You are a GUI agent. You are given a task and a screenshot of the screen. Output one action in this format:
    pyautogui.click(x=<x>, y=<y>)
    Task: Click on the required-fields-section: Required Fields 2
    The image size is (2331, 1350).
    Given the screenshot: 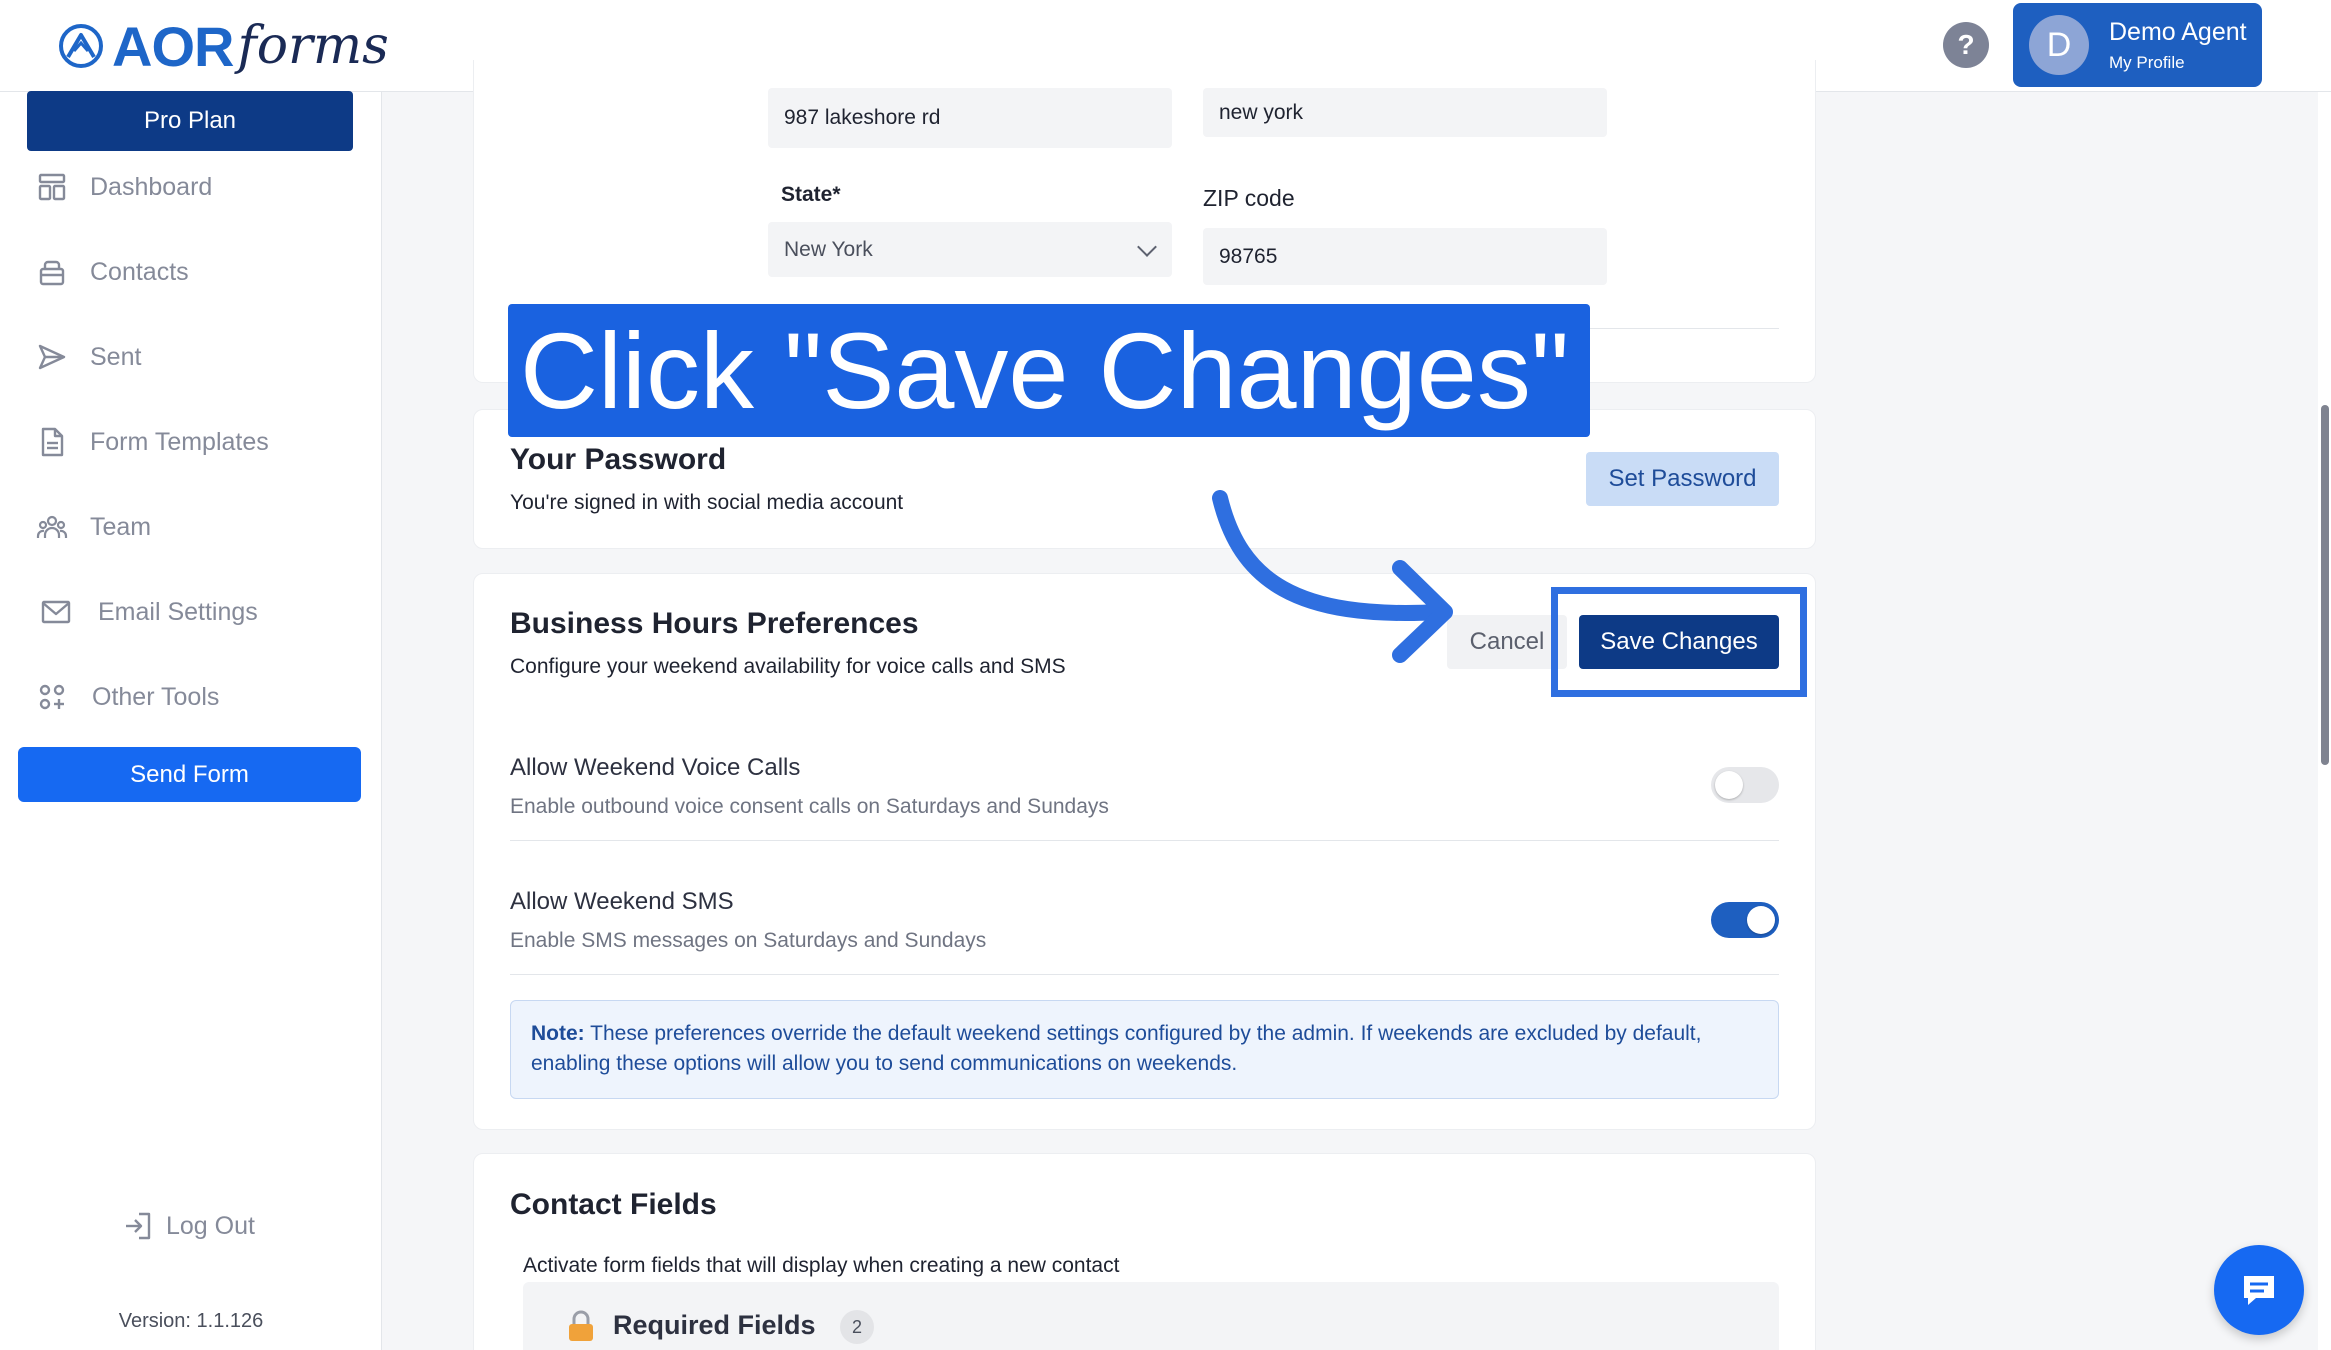 What is the action you would take?
    pyautogui.click(x=1151, y=1316)
    